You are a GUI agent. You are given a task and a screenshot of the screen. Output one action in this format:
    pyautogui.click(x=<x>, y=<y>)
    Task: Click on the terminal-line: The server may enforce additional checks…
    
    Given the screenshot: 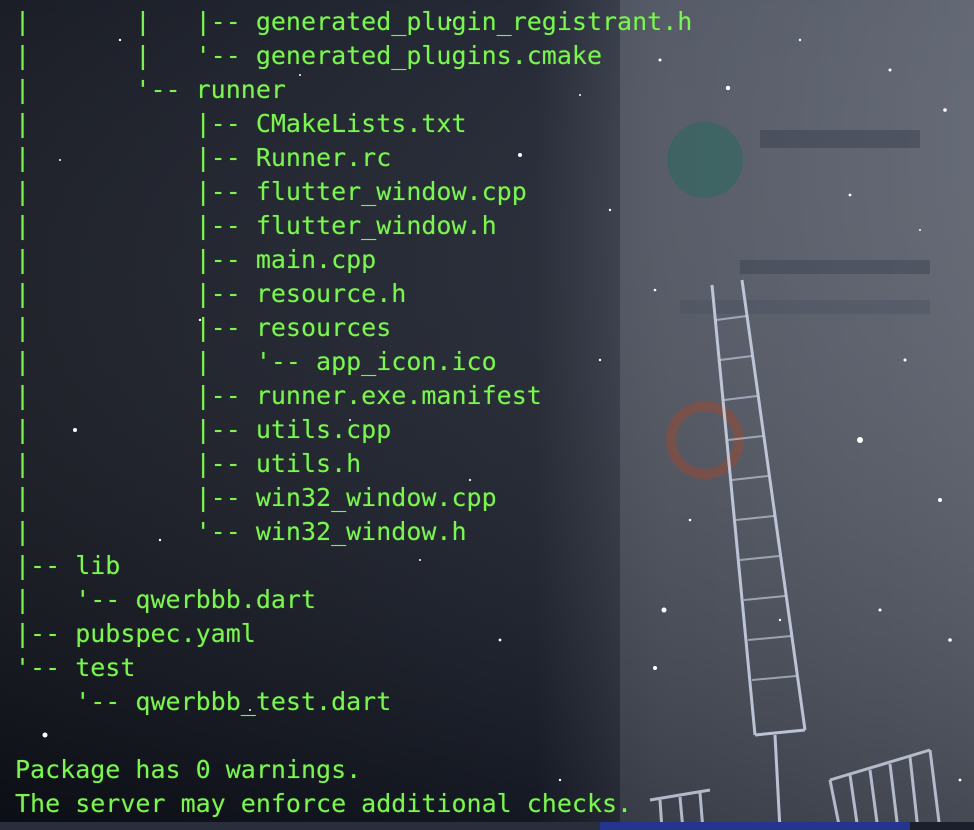 What is the action you would take?
    pyautogui.click(x=324, y=803)
    